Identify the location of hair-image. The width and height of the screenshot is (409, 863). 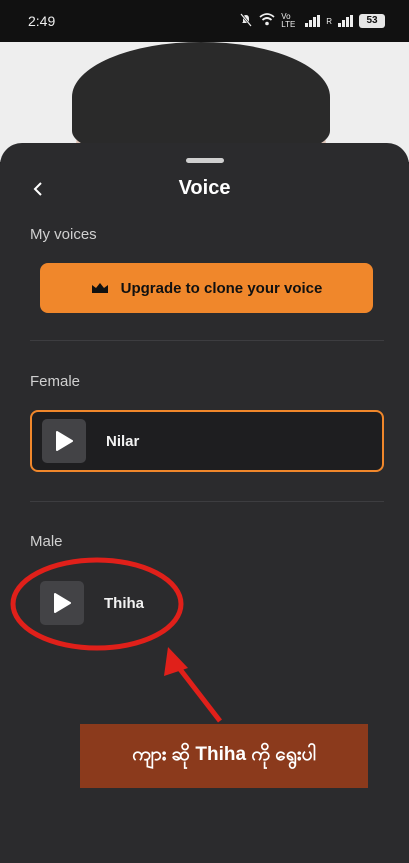
(201, 97).